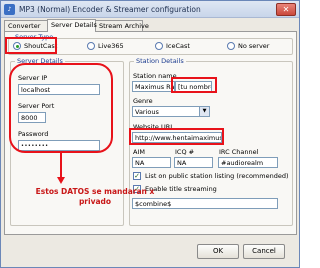  What do you see at coordinates (147, 112) in the screenshot?
I see `genre-value: Various` at bounding box center [147, 112].